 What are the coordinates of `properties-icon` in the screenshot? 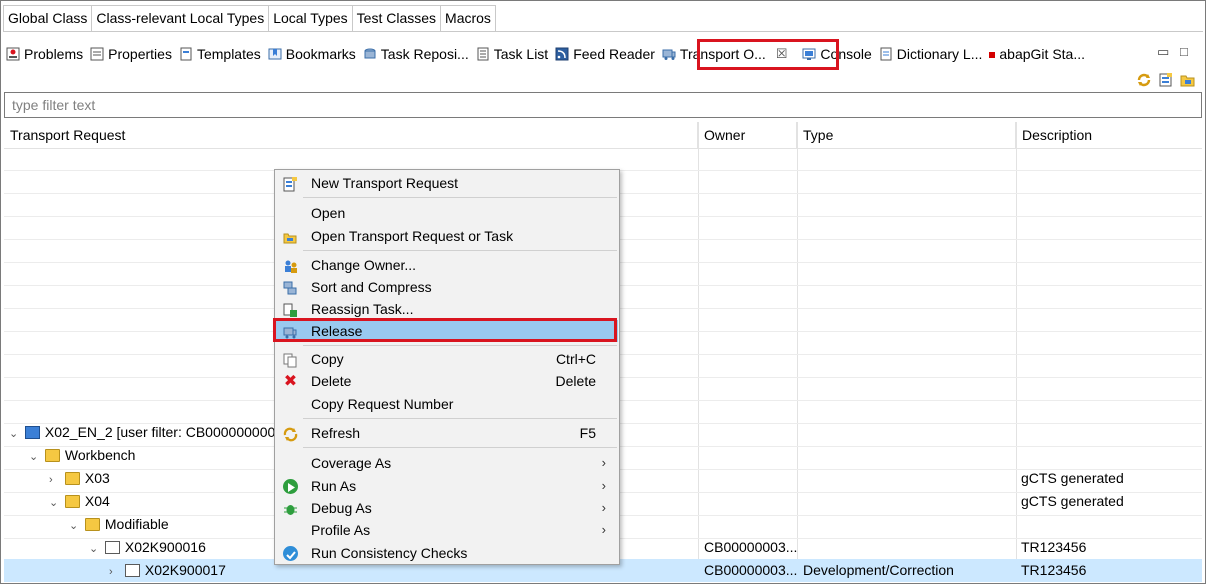 It's located at (97, 54).